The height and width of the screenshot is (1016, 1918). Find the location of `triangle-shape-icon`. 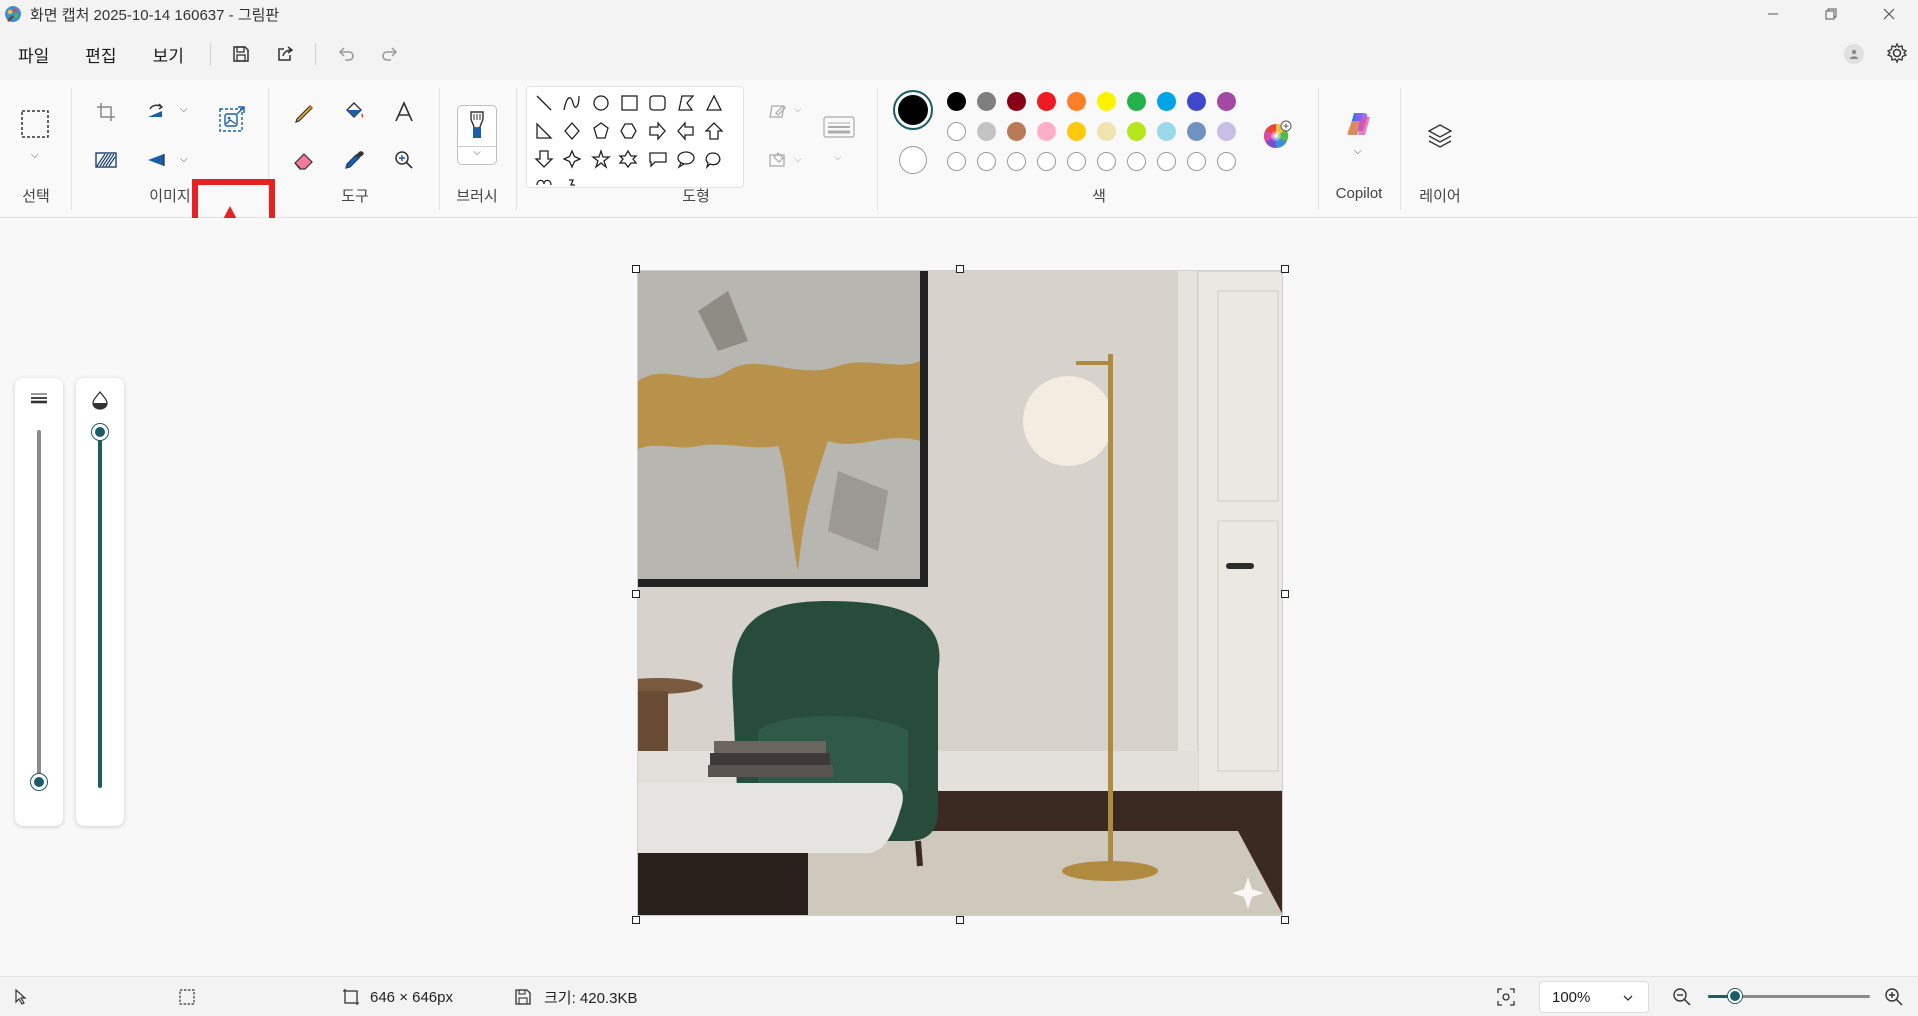

triangle-shape-icon is located at coordinates (714, 102).